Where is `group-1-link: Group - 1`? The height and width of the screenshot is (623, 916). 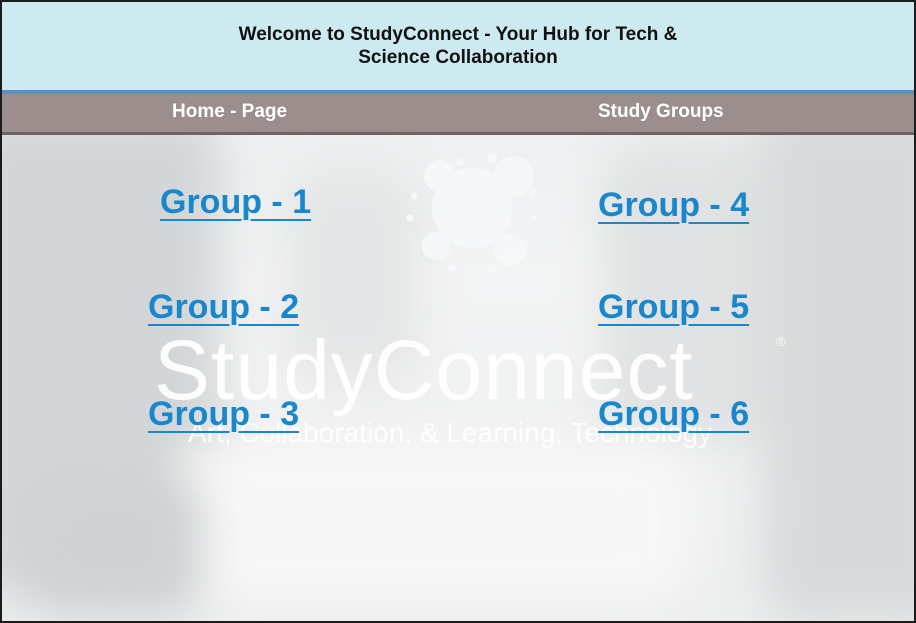
group-1-link: Group - 1 is located at coordinates (235, 202).